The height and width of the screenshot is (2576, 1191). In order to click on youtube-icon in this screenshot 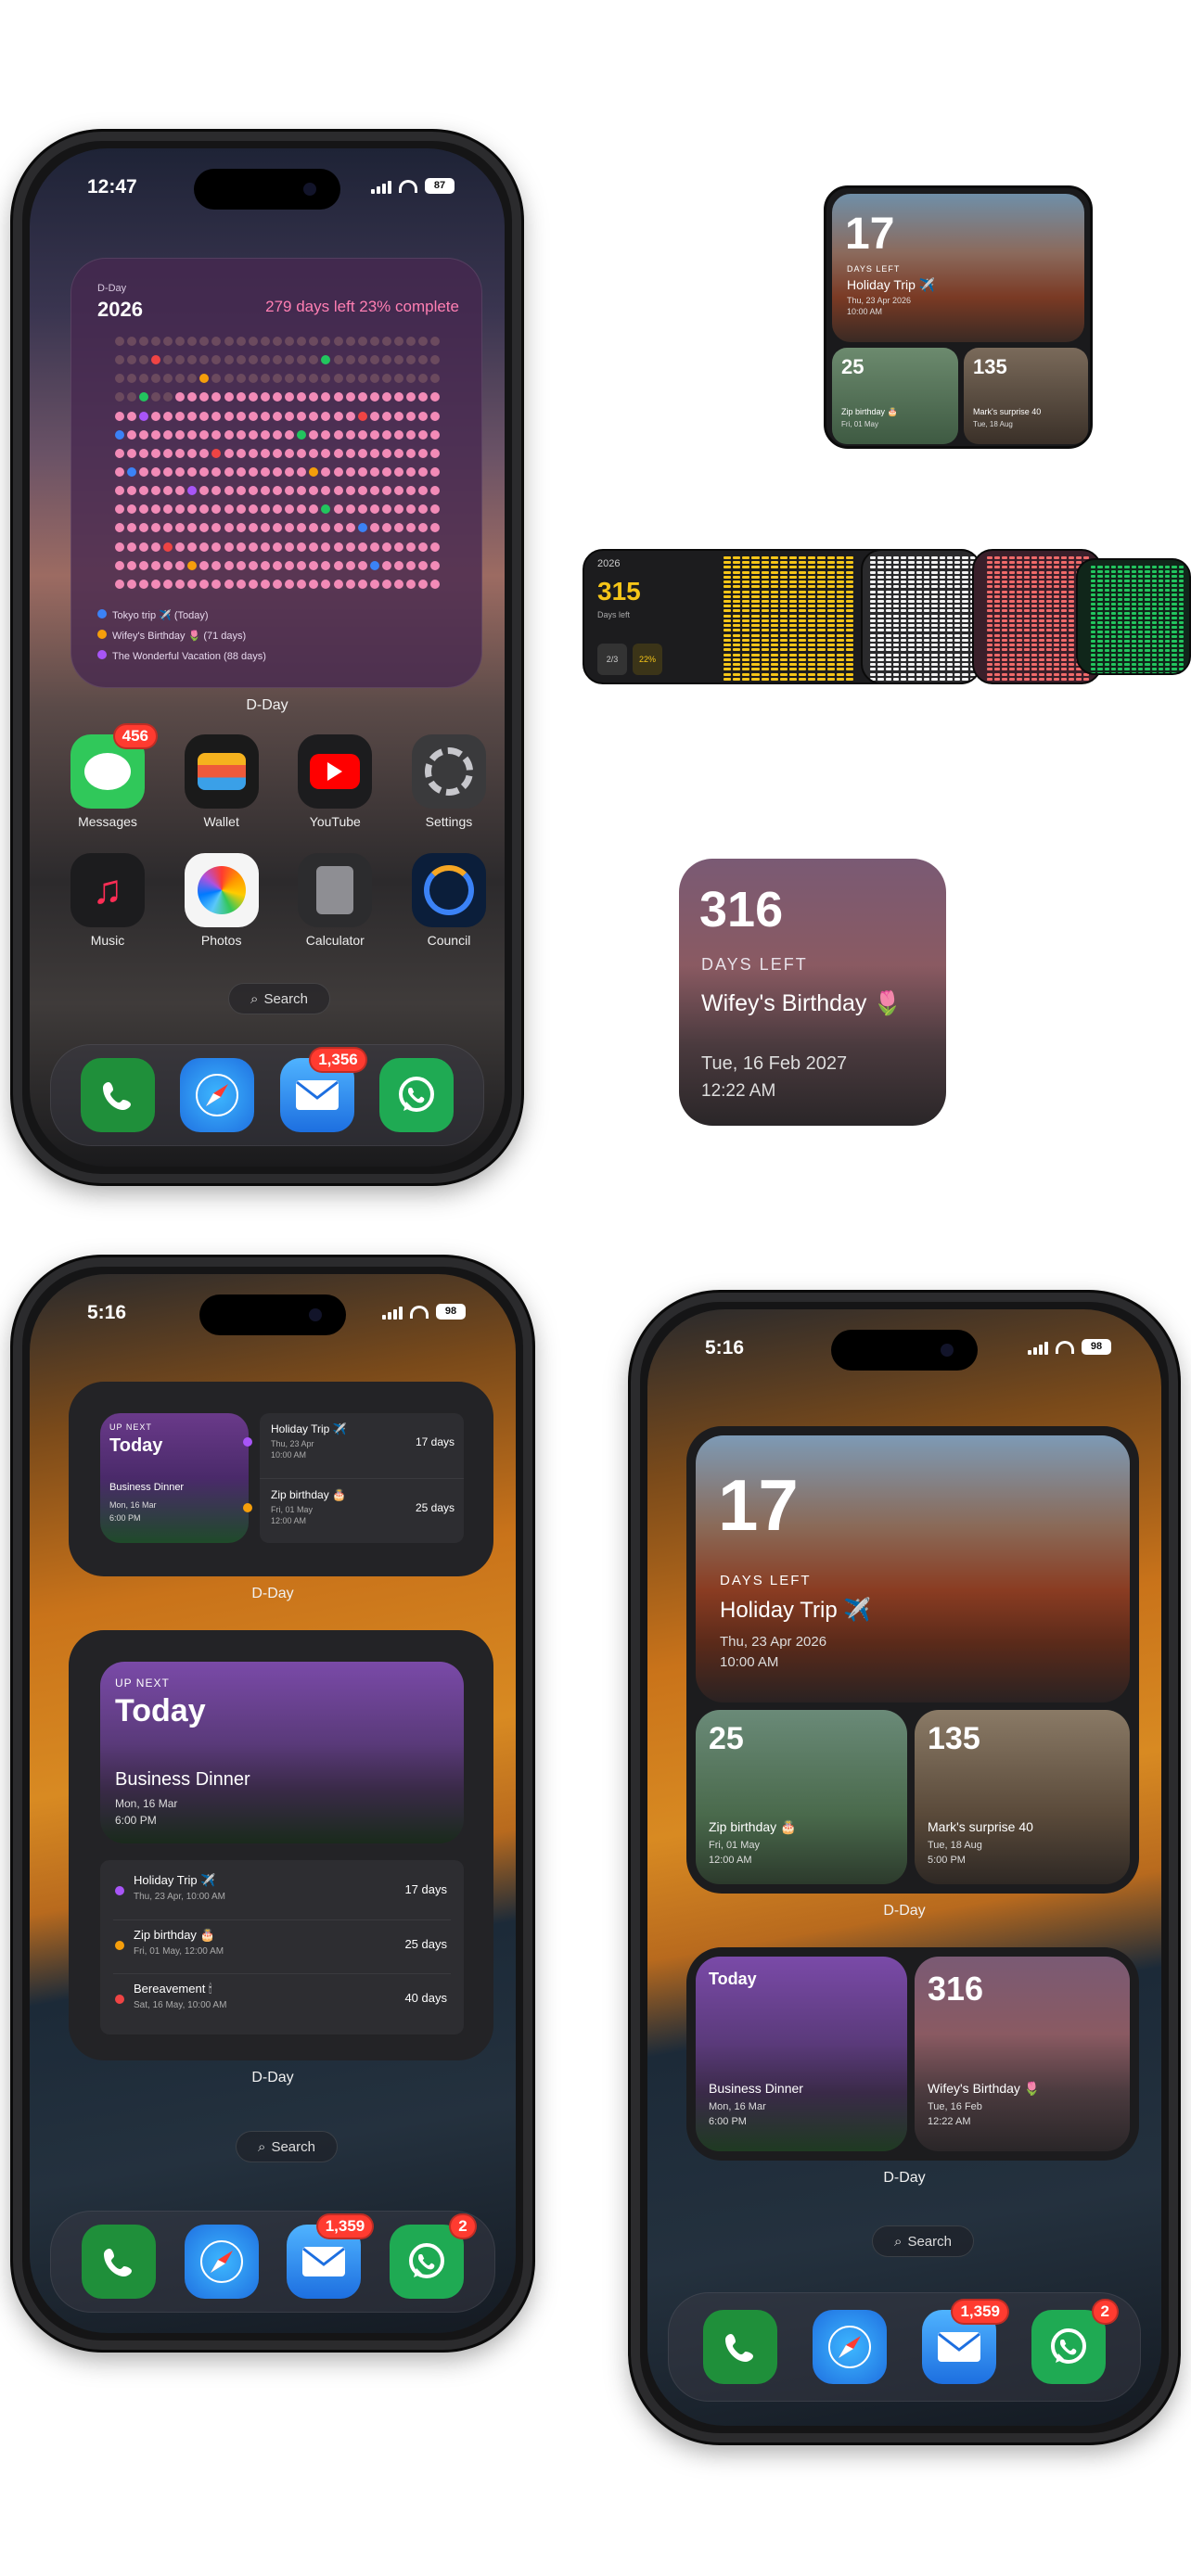, I will do `click(335, 772)`.